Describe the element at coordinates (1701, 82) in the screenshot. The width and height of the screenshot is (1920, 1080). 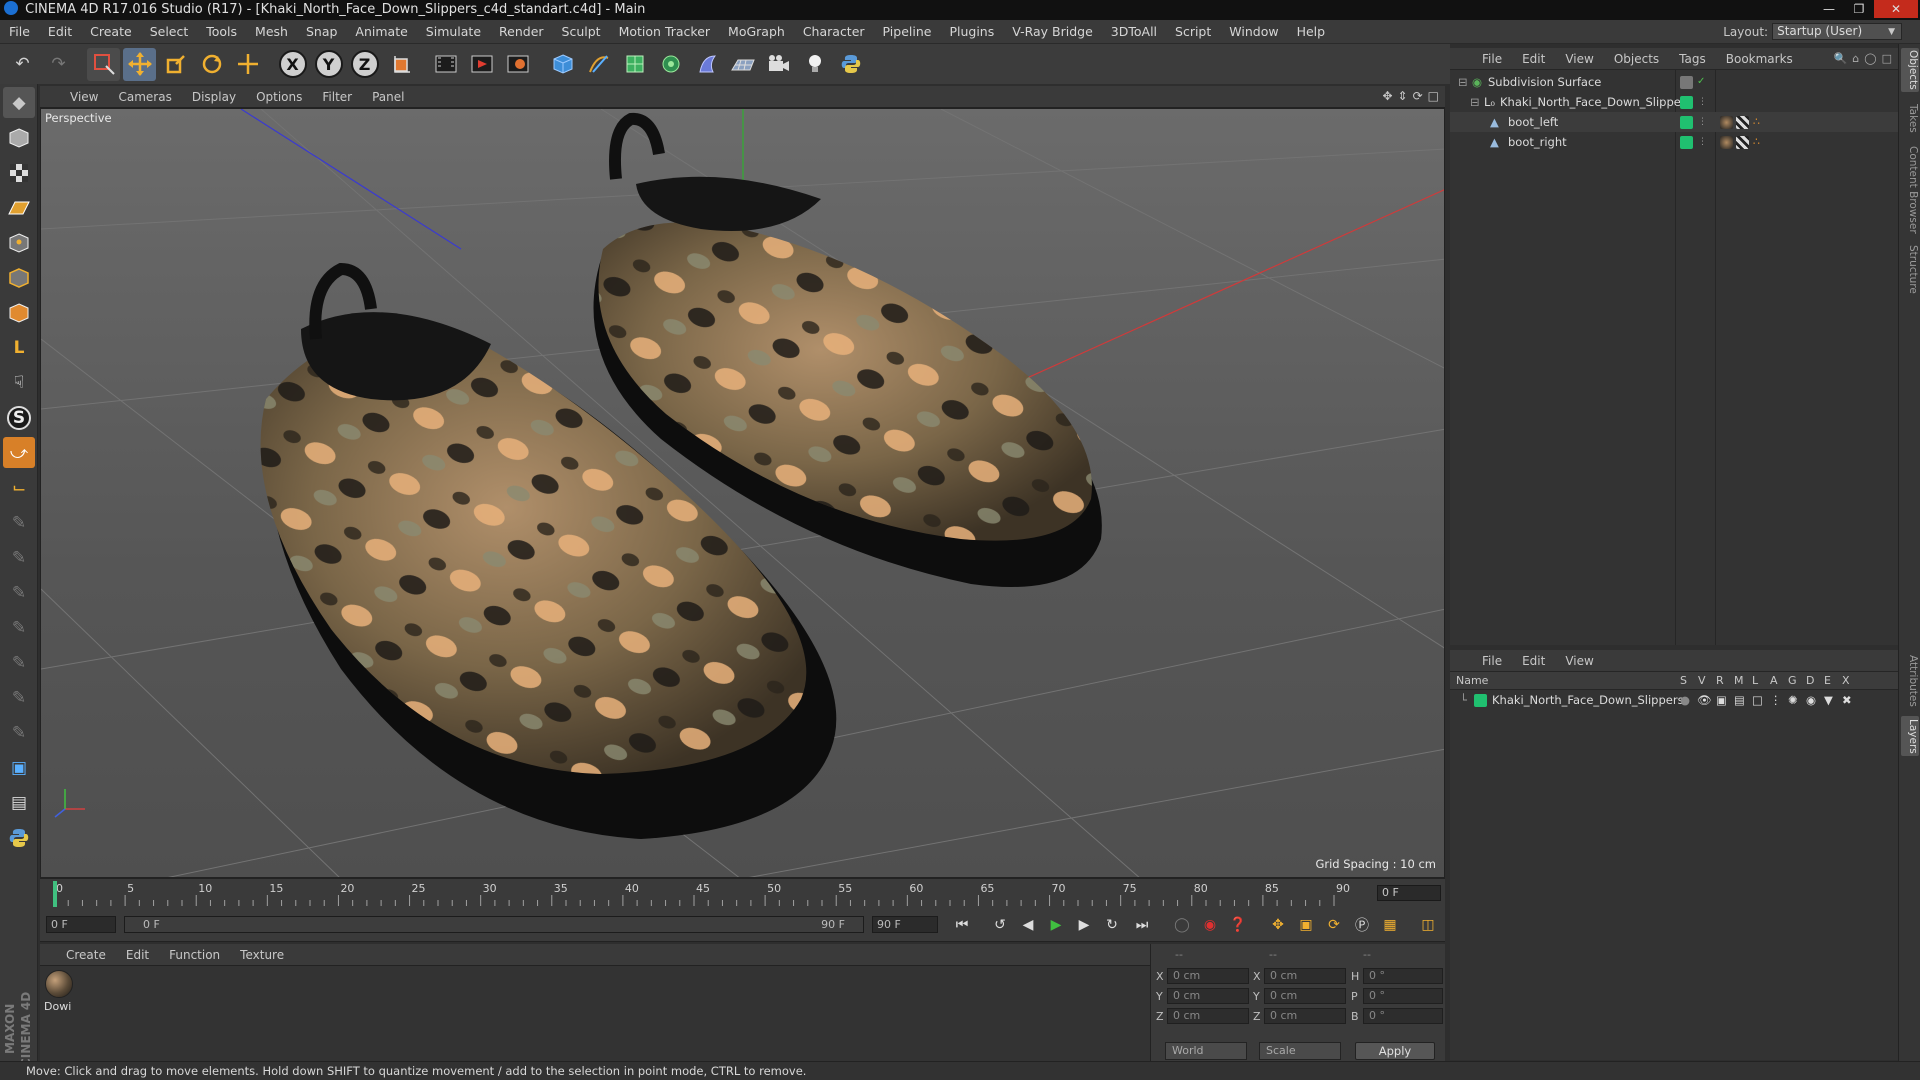
I see `enabled-check-icon: ✓` at that location.